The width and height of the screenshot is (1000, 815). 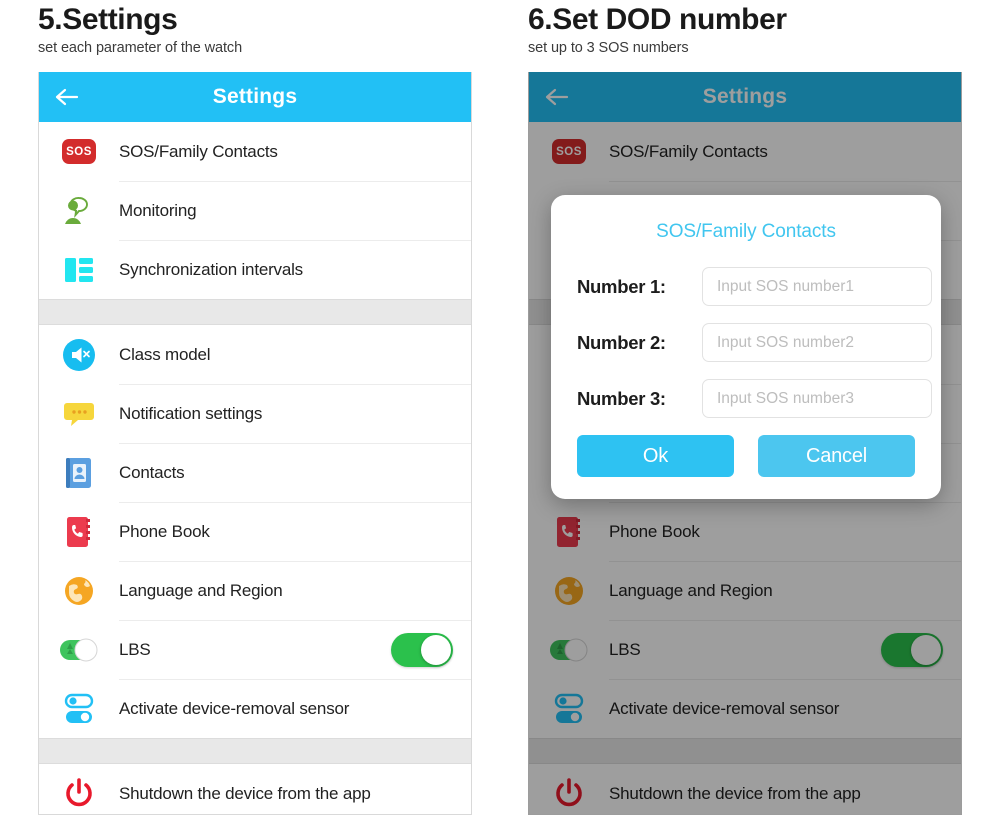 What do you see at coordinates (255, 210) in the screenshot?
I see `list-item-monitoring: Monitoring` at bounding box center [255, 210].